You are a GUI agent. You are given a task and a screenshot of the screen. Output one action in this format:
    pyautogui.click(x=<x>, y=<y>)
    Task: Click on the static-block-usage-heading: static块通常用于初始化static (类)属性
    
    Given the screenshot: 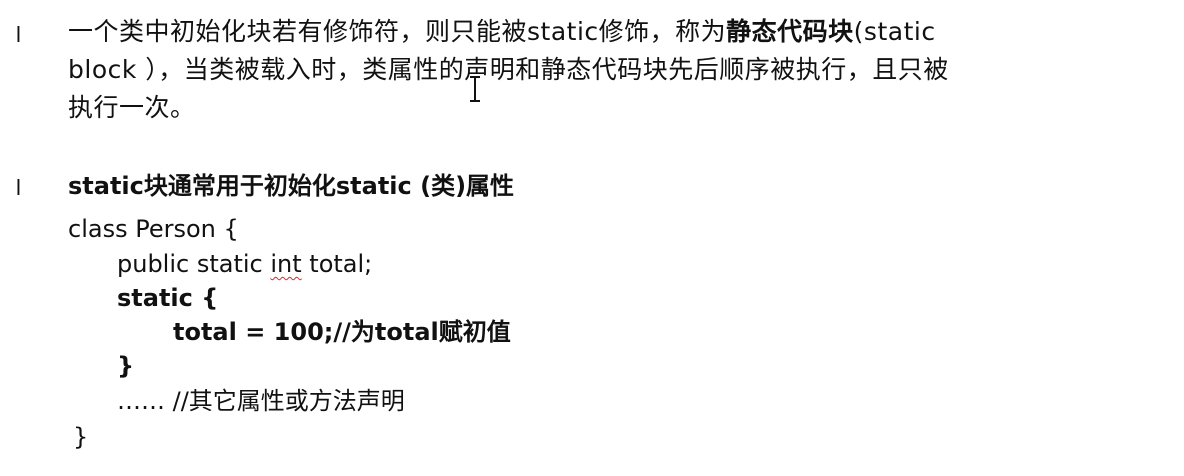 What is the action you would take?
    pyautogui.click(x=291, y=186)
    